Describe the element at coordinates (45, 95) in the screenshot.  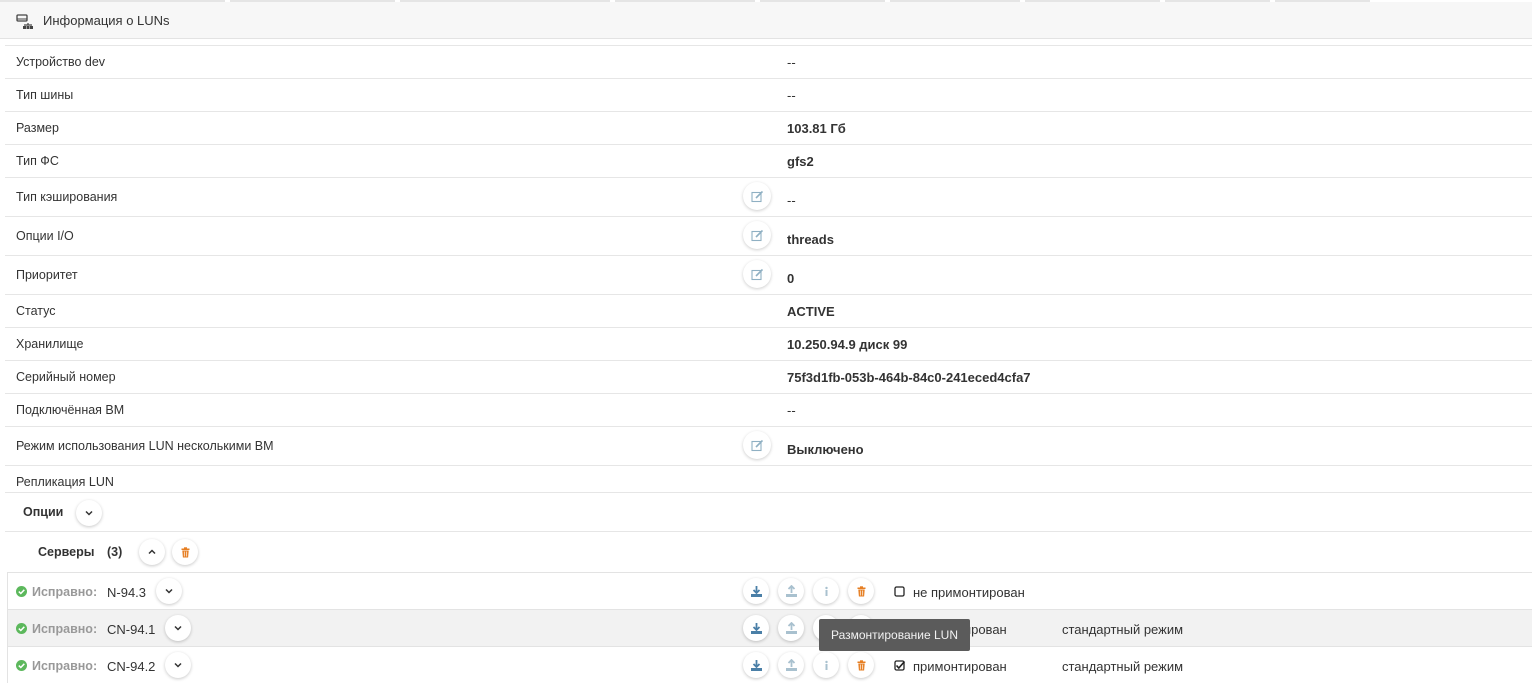
I see `property-label: Тип шины` at that location.